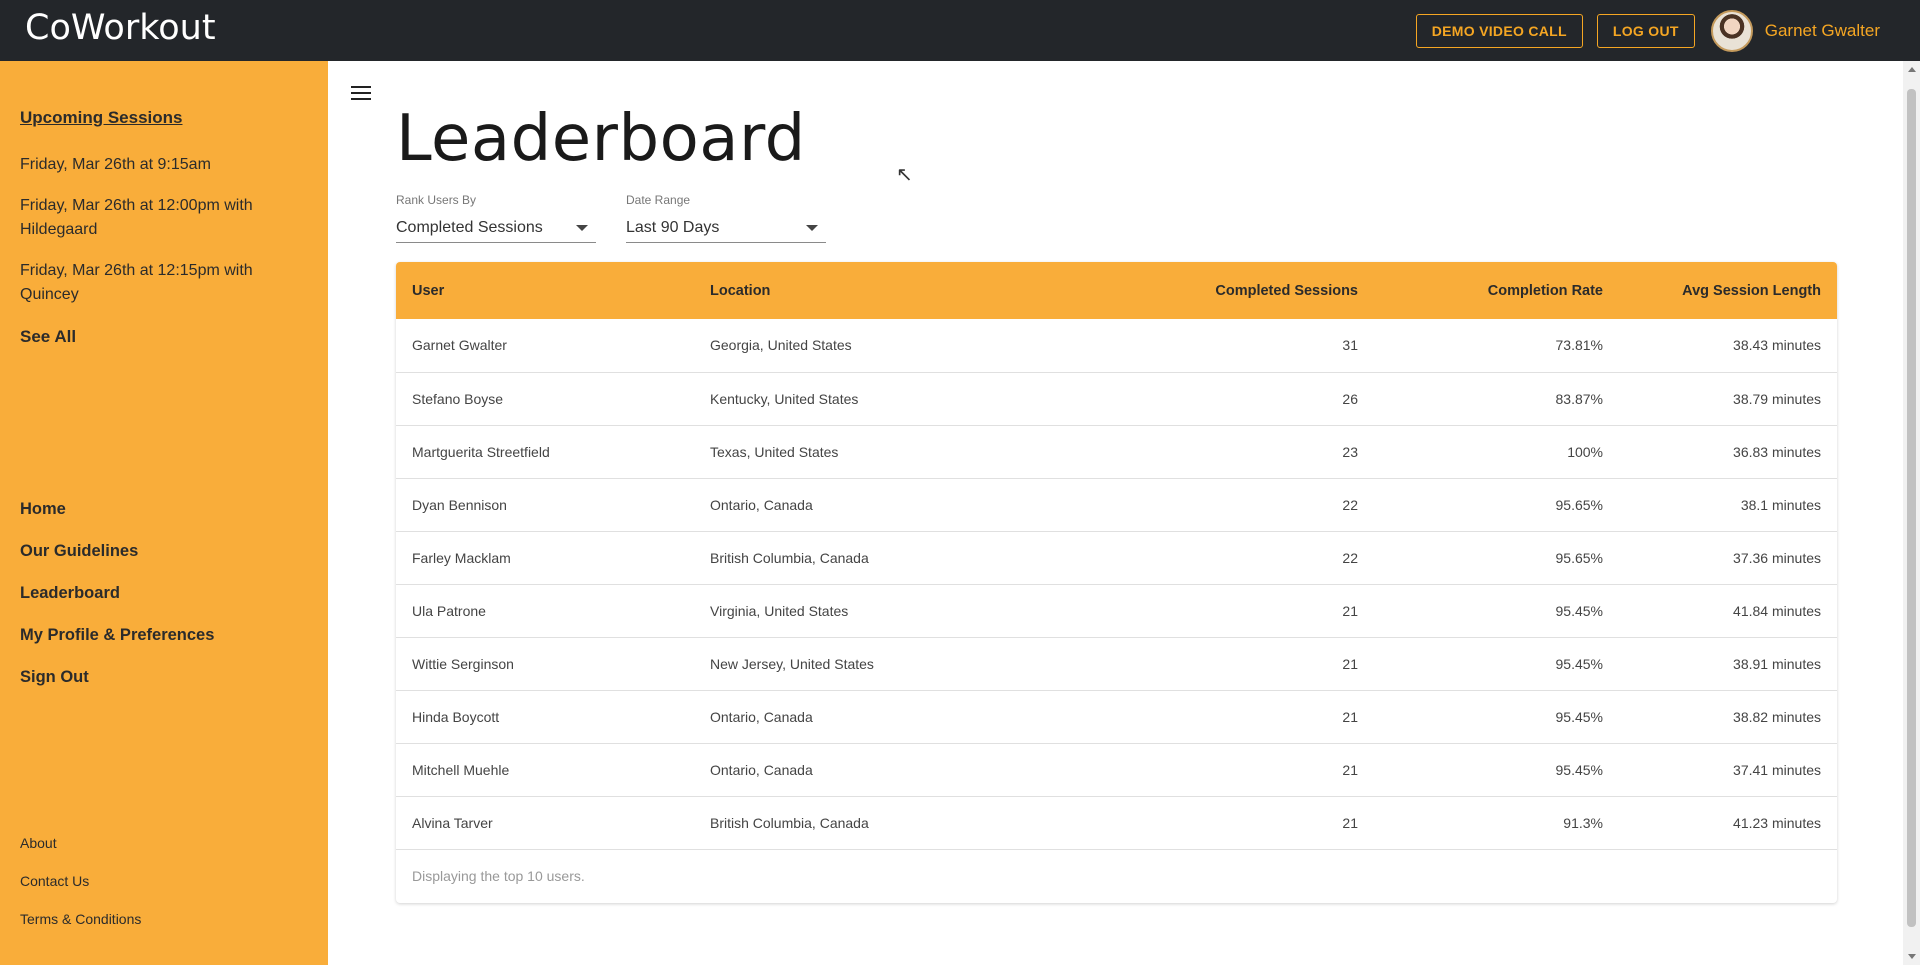 The height and width of the screenshot is (965, 1920). What do you see at coordinates (884, 290) in the screenshot?
I see `column-header-location: Location` at bounding box center [884, 290].